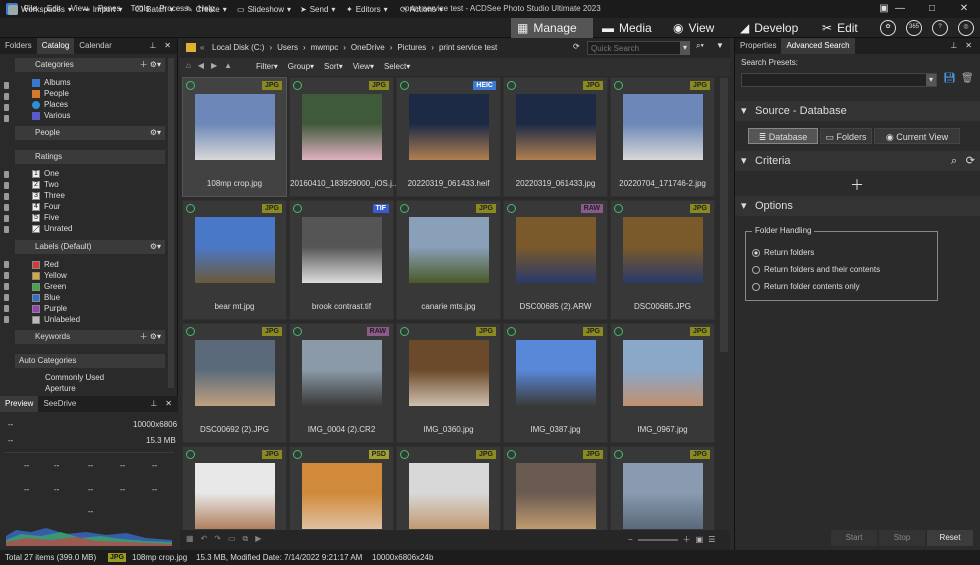 Image resolution: width=980 pixels, height=565 pixels. What do you see at coordinates (232, 539) in the screenshot?
I see `slideshow-icon: ▭` at bounding box center [232, 539].